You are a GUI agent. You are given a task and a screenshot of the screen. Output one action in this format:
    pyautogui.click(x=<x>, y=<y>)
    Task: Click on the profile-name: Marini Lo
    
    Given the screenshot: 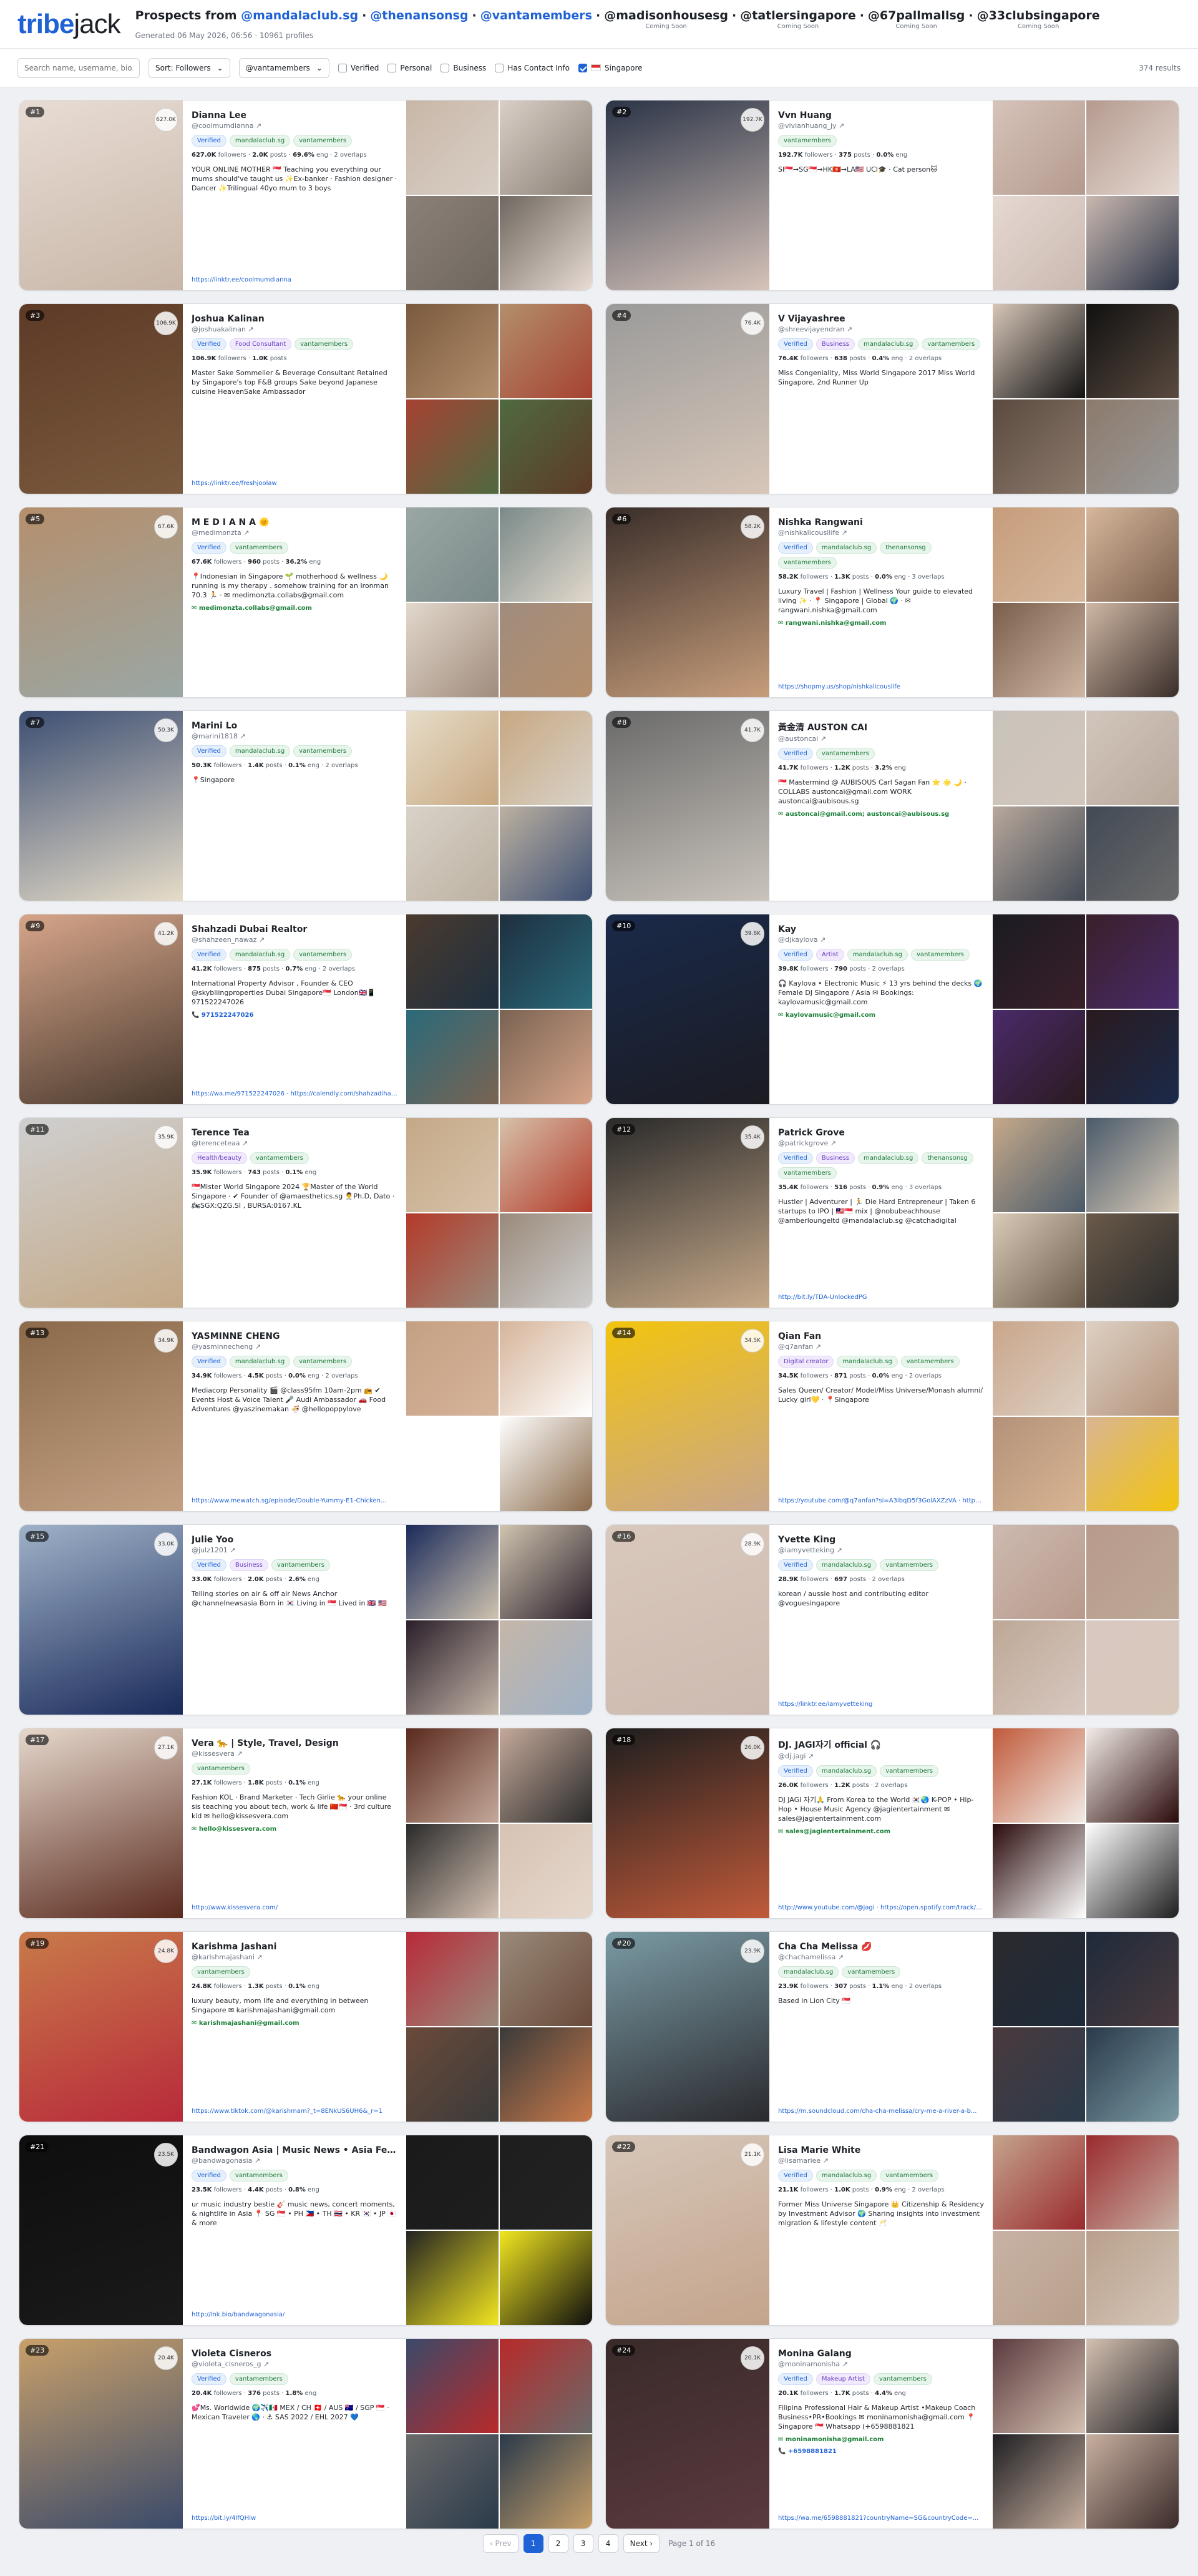 What is the action you would take?
    pyautogui.click(x=294, y=726)
    